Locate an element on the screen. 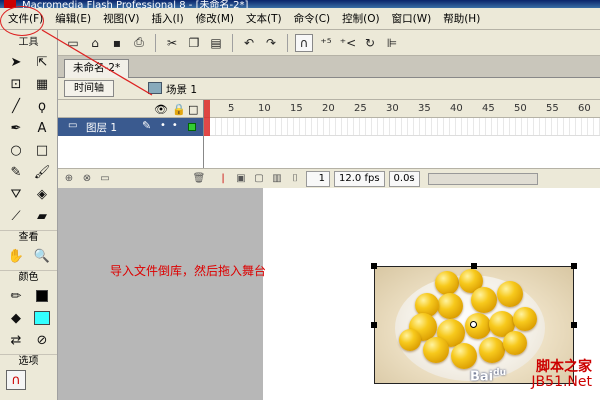 The image size is (600, 400). menu-edit: 编辑(E) is located at coordinates (73, 19).